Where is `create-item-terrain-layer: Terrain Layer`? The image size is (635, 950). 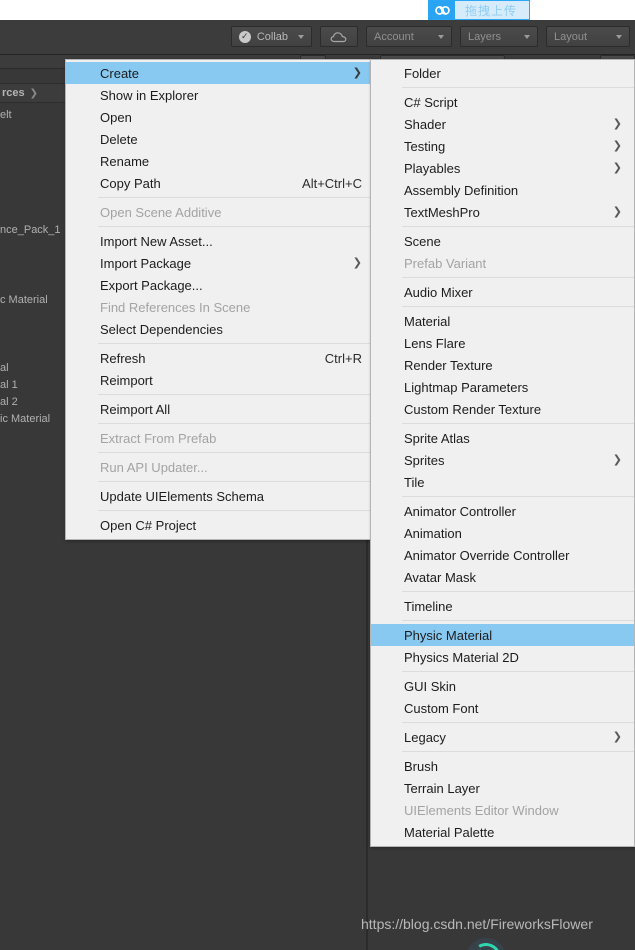 create-item-terrain-layer: Terrain Layer is located at coordinates (502, 788).